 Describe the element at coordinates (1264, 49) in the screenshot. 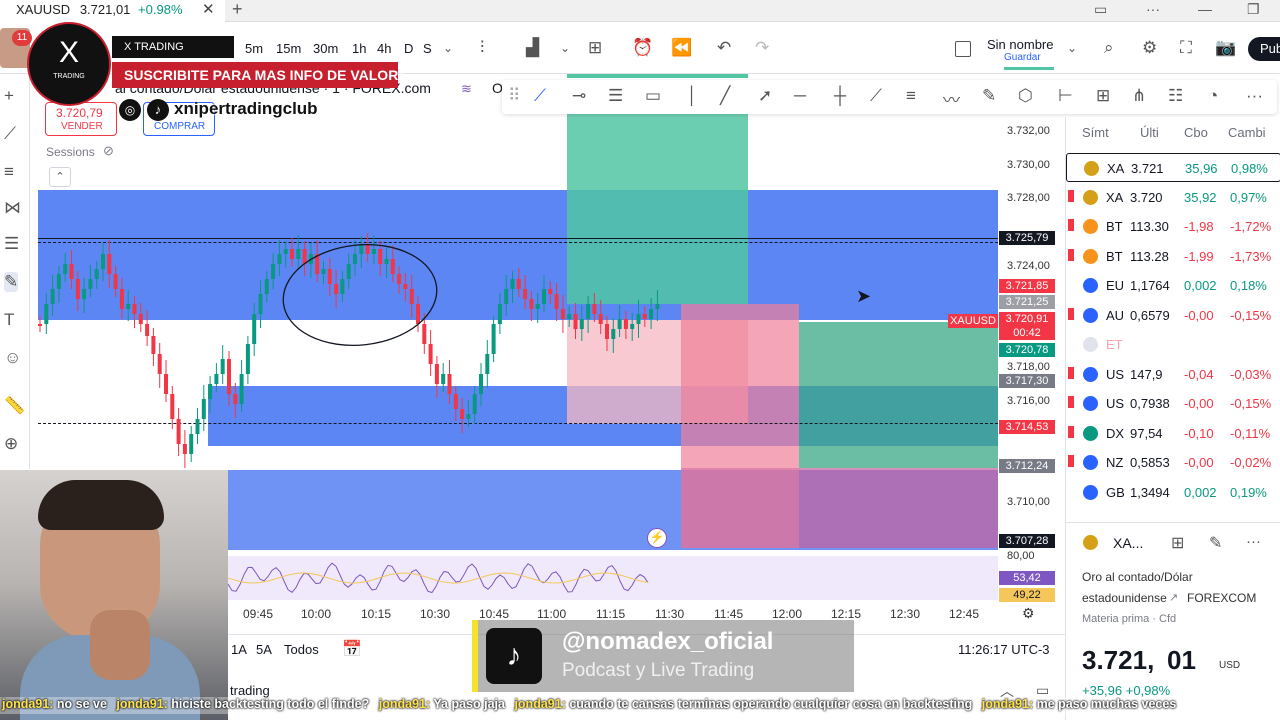

I see `publish-button: Pub` at that location.